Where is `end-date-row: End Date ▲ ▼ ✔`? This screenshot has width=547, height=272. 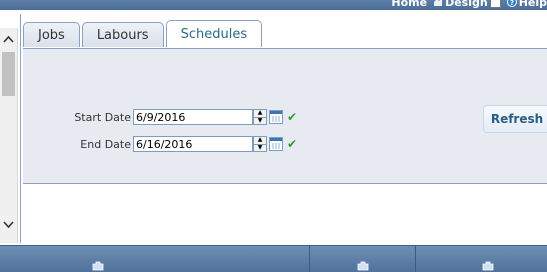 end-date-row: End Date ▲ ▼ ✔ is located at coordinates (160, 144).